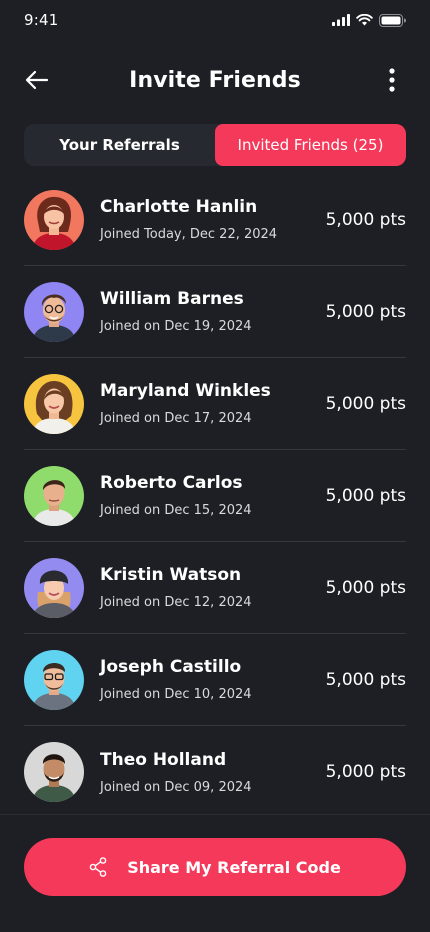  Describe the element at coordinates (163, 759) in the screenshot. I see `friend-name: Theo Holland` at that location.